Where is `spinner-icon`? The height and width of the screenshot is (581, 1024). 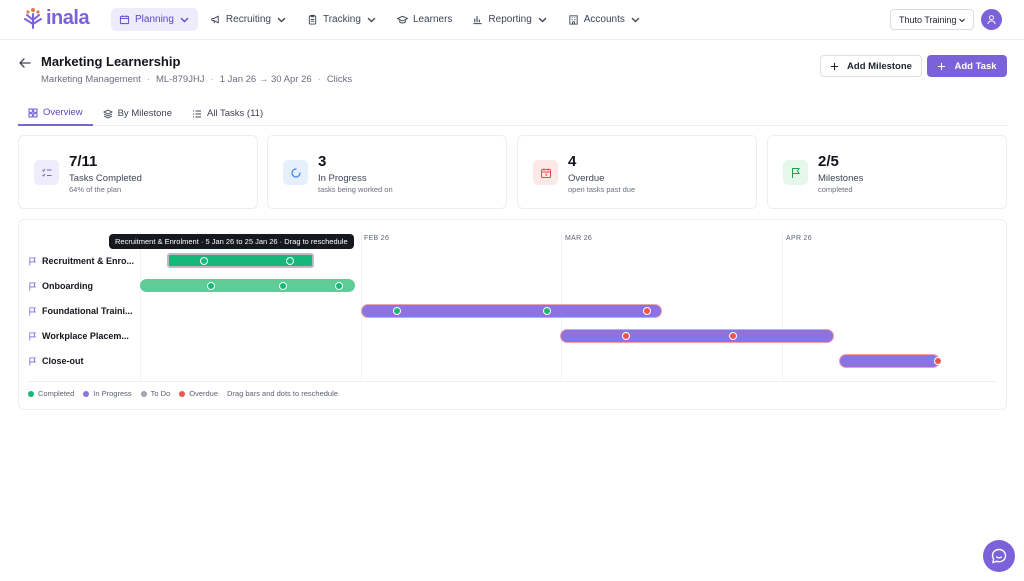
spinner-icon is located at coordinates (295, 172).